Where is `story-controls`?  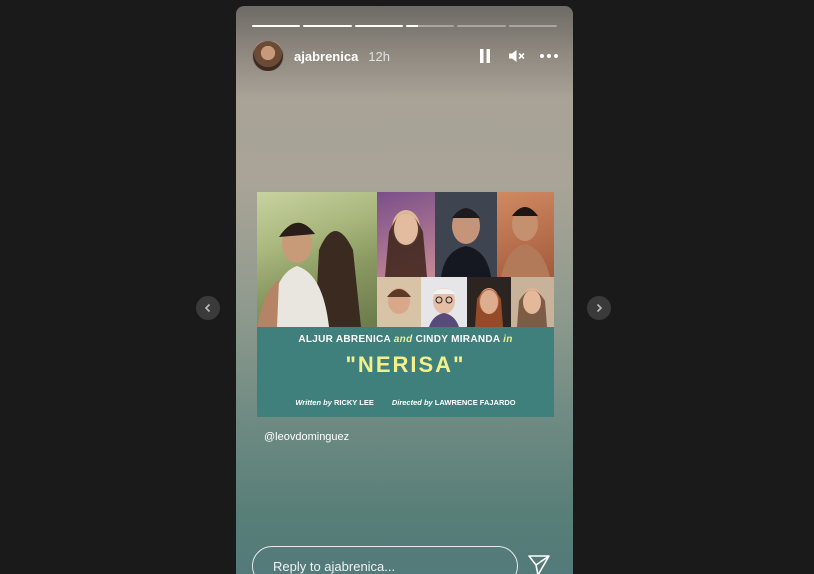
story-controls is located at coordinates (517, 56).